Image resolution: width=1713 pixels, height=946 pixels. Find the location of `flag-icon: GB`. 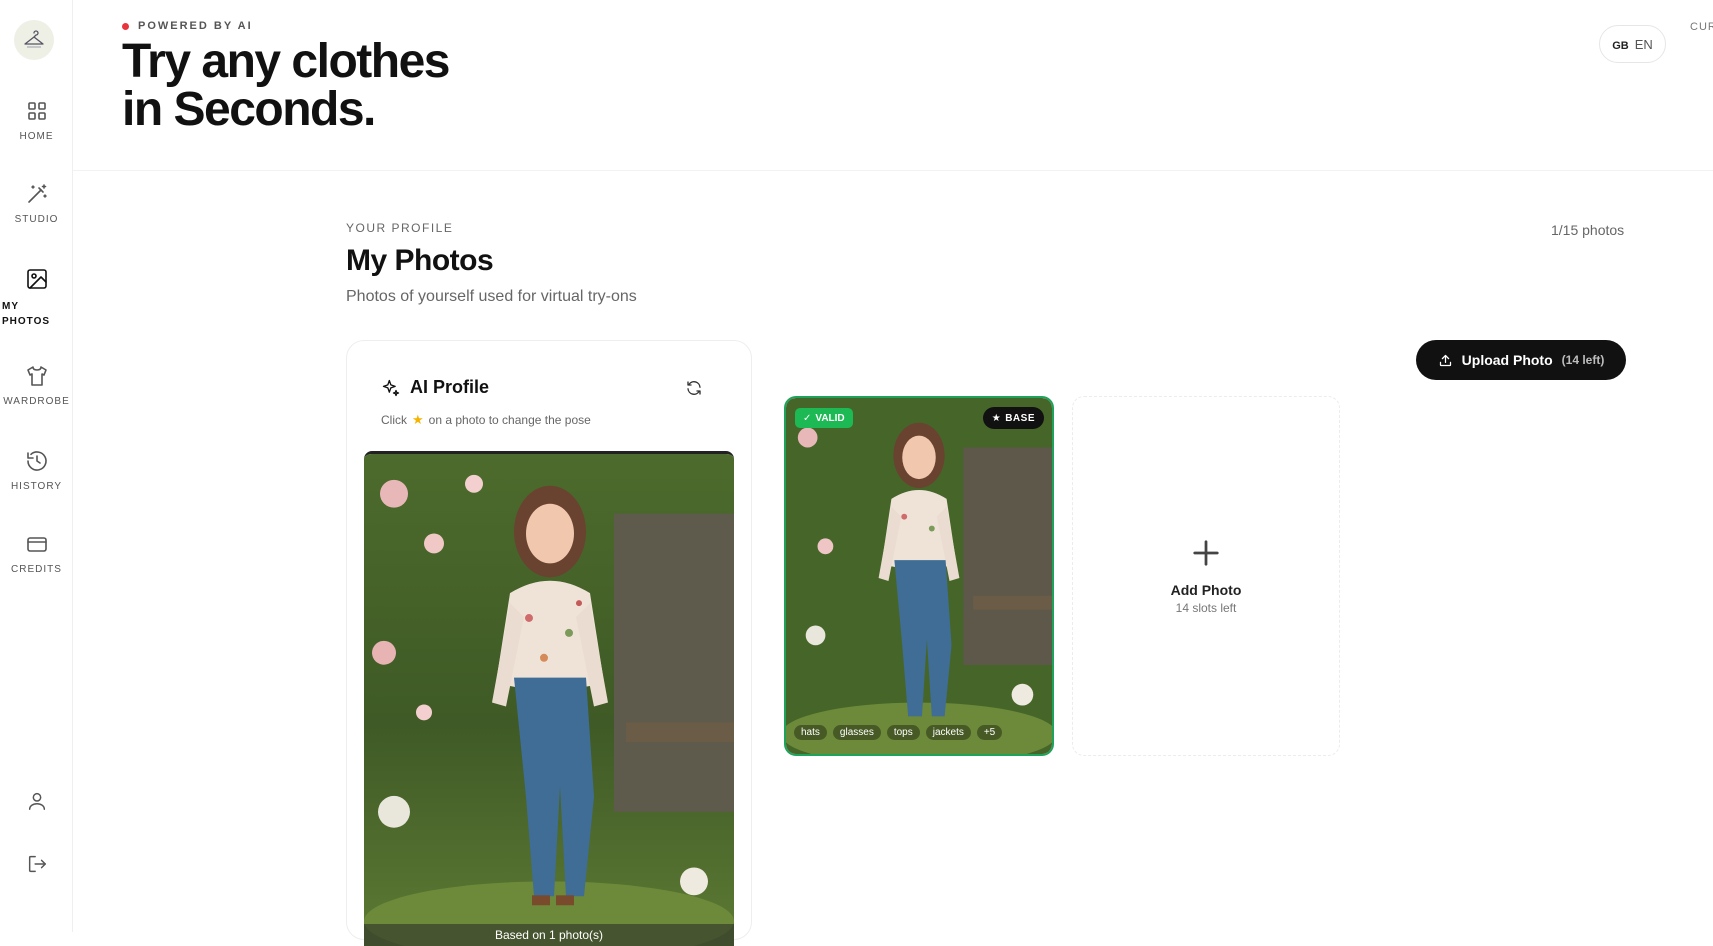

flag-icon: GB is located at coordinates (1620, 45).